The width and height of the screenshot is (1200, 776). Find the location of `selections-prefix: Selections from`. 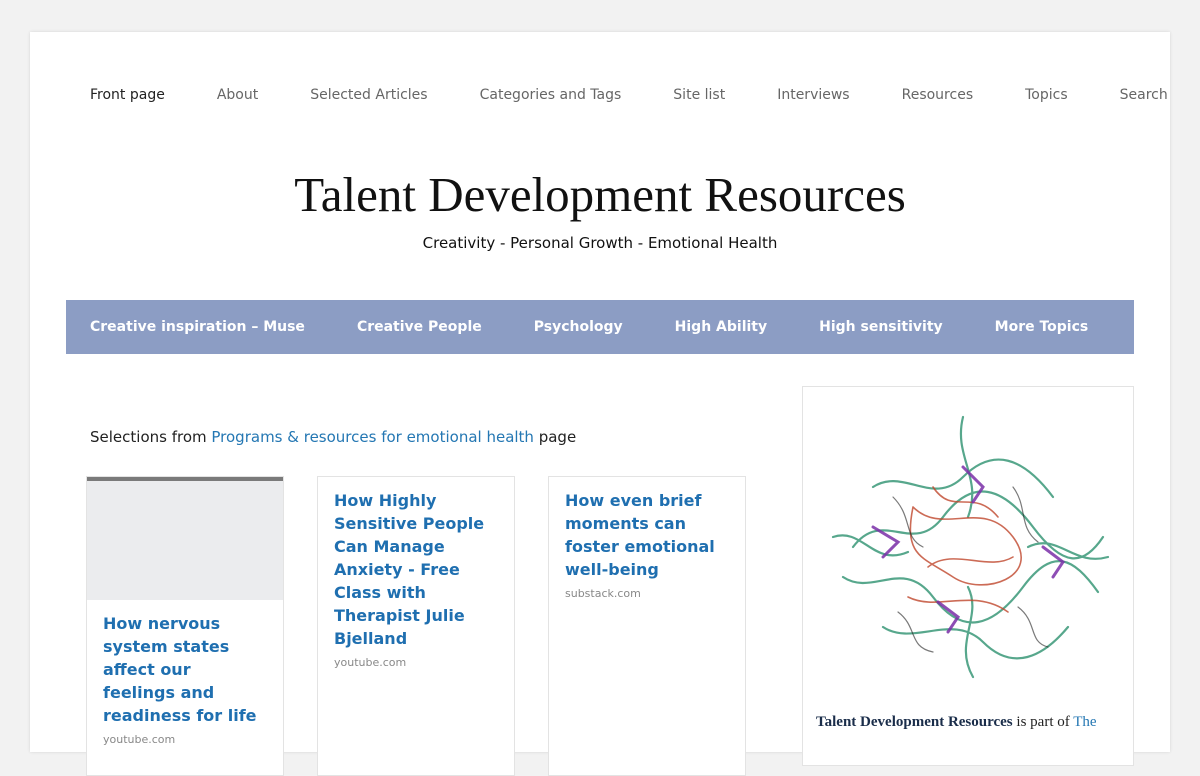

selections-prefix: Selections from is located at coordinates (151, 437).